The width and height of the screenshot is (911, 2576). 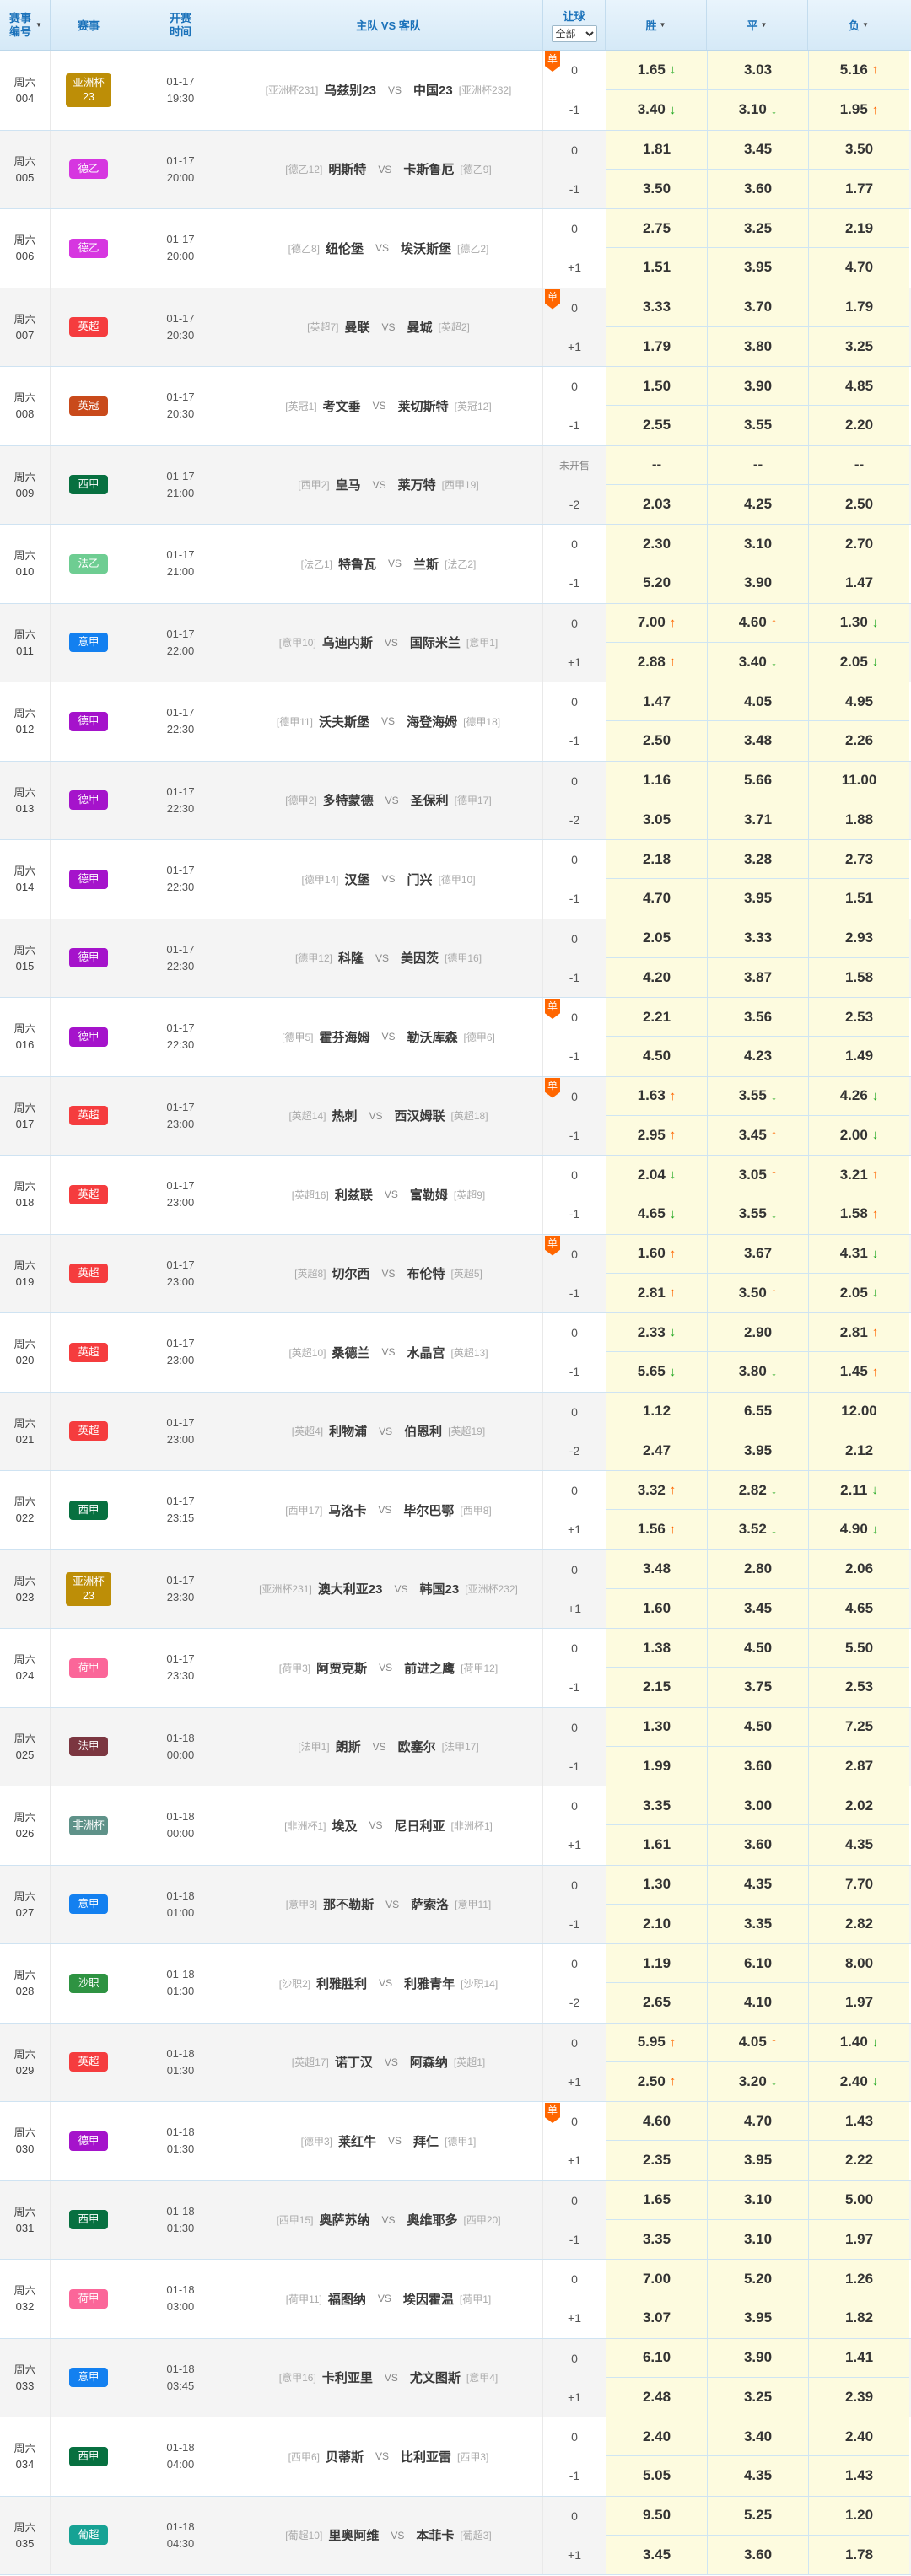 I want to click on match-number: 周六 035, so click(x=25, y=2535).